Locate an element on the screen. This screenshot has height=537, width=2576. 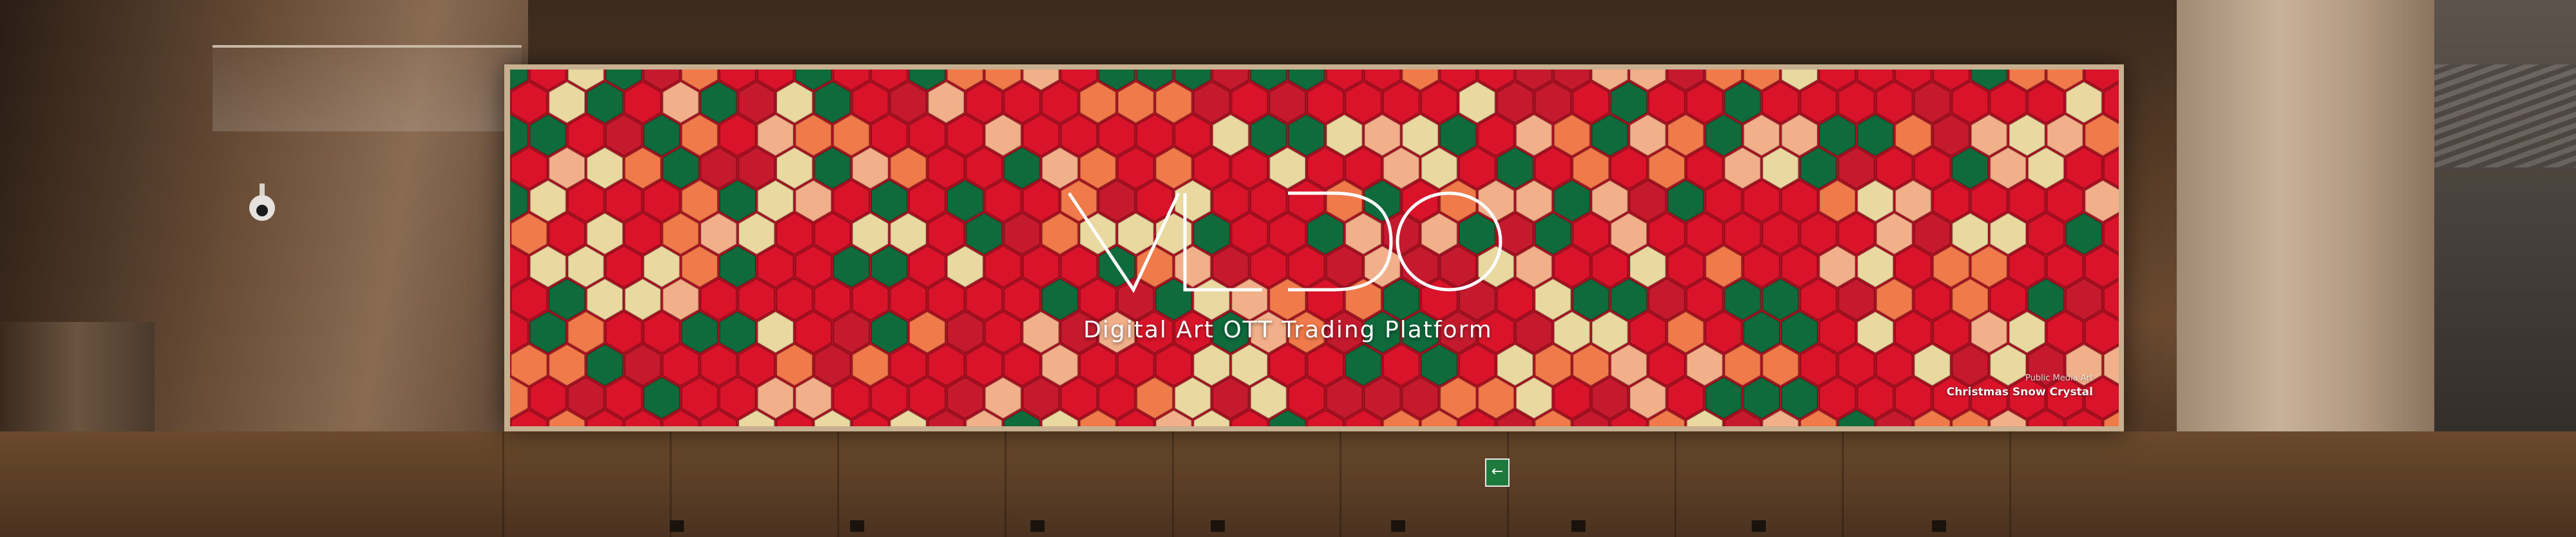
security-camera-icon is located at coordinates (262, 202).